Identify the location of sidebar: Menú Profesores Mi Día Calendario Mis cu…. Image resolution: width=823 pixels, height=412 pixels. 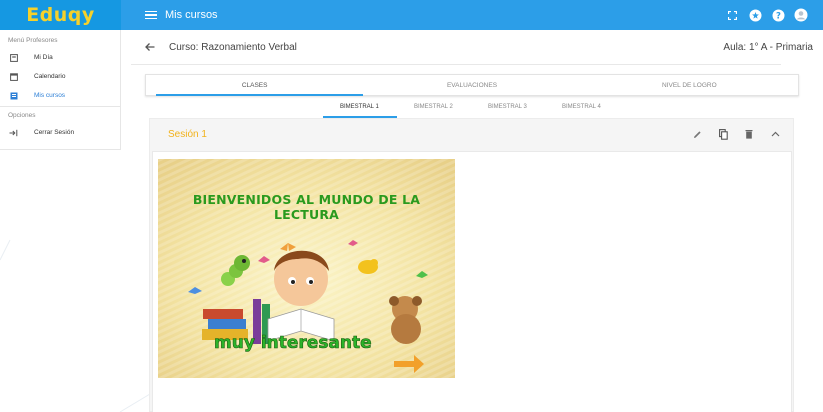
(60, 90).